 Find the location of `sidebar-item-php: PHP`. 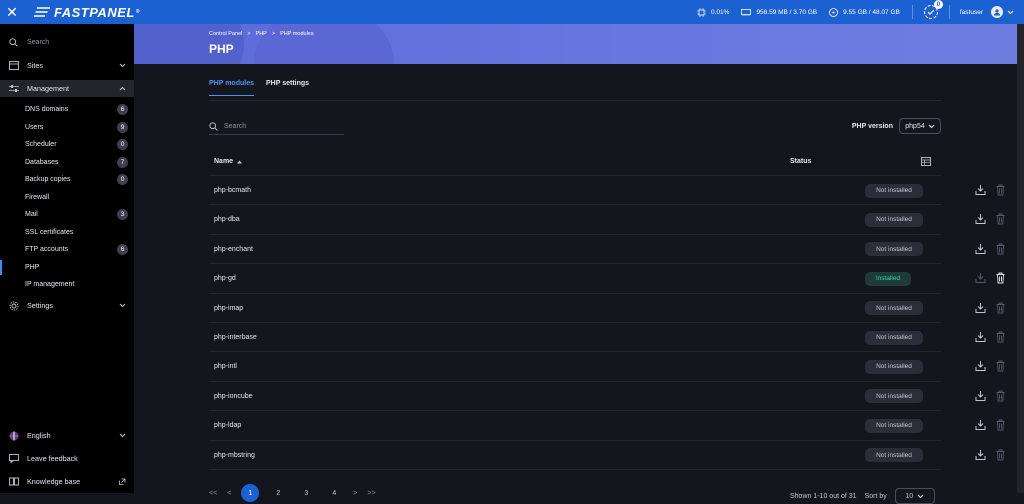

sidebar-item-php: PHP is located at coordinates (67, 267).